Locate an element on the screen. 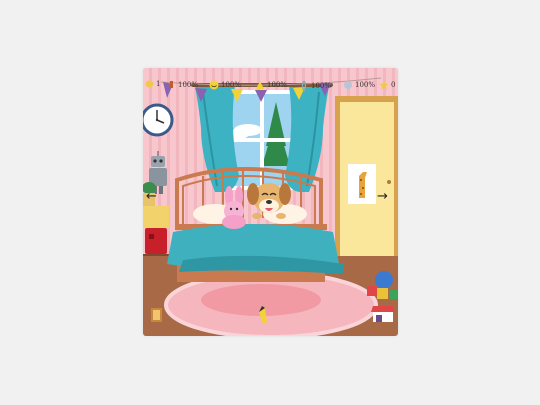 The image size is (540, 405). prev-room-arrow: ← is located at coordinates (151, 196).